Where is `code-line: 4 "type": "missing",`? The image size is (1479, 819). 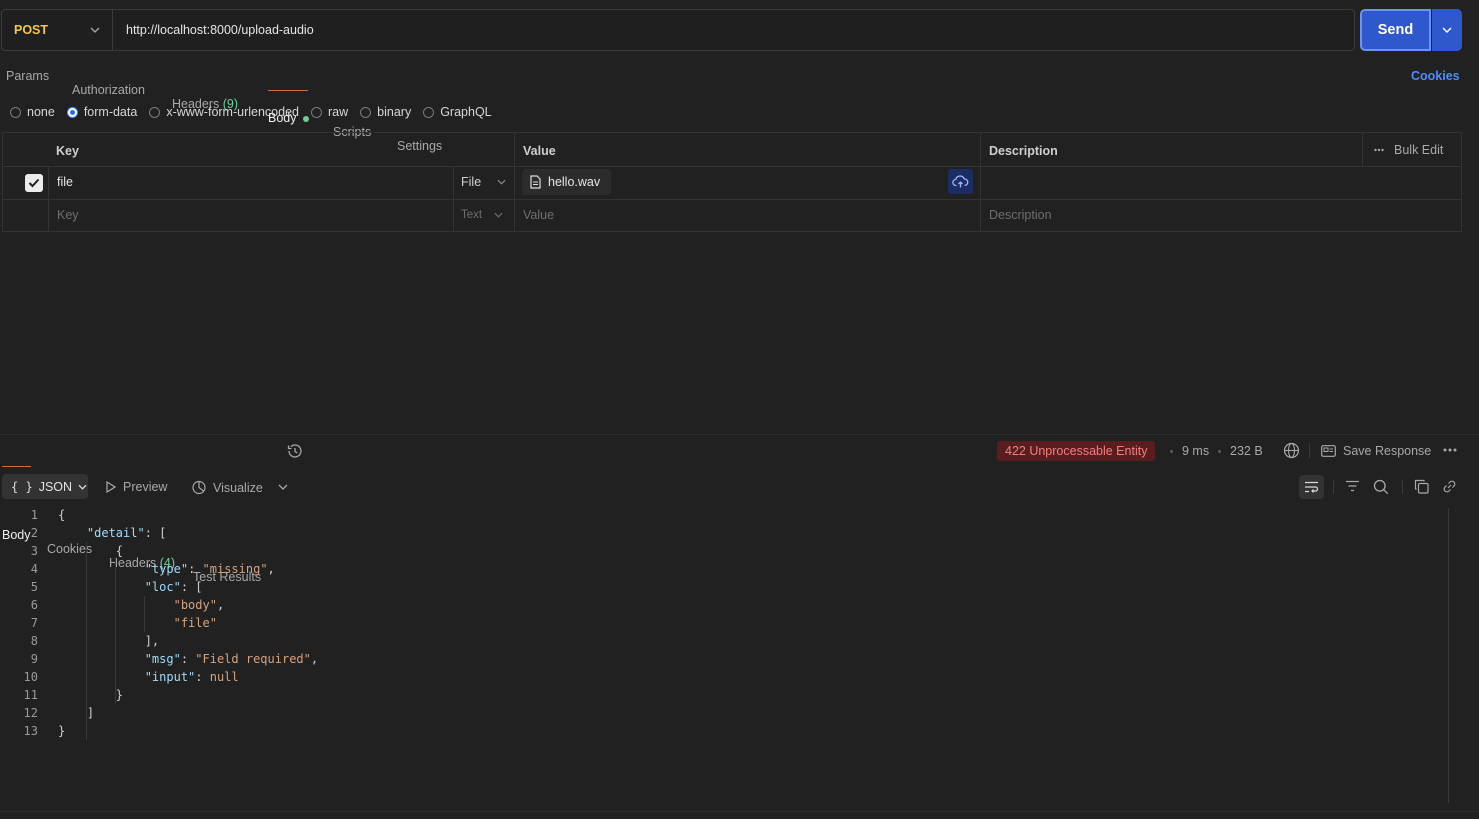
code-line: 4 "type": "missing", is located at coordinates (724, 569).